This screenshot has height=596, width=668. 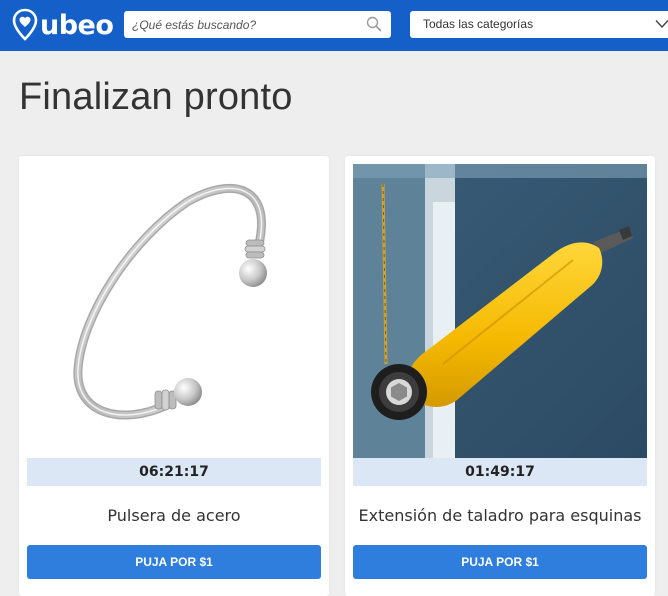 What do you see at coordinates (374, 24) in the screenshot?
I see `search-icon` at bounding box center [374, 24].